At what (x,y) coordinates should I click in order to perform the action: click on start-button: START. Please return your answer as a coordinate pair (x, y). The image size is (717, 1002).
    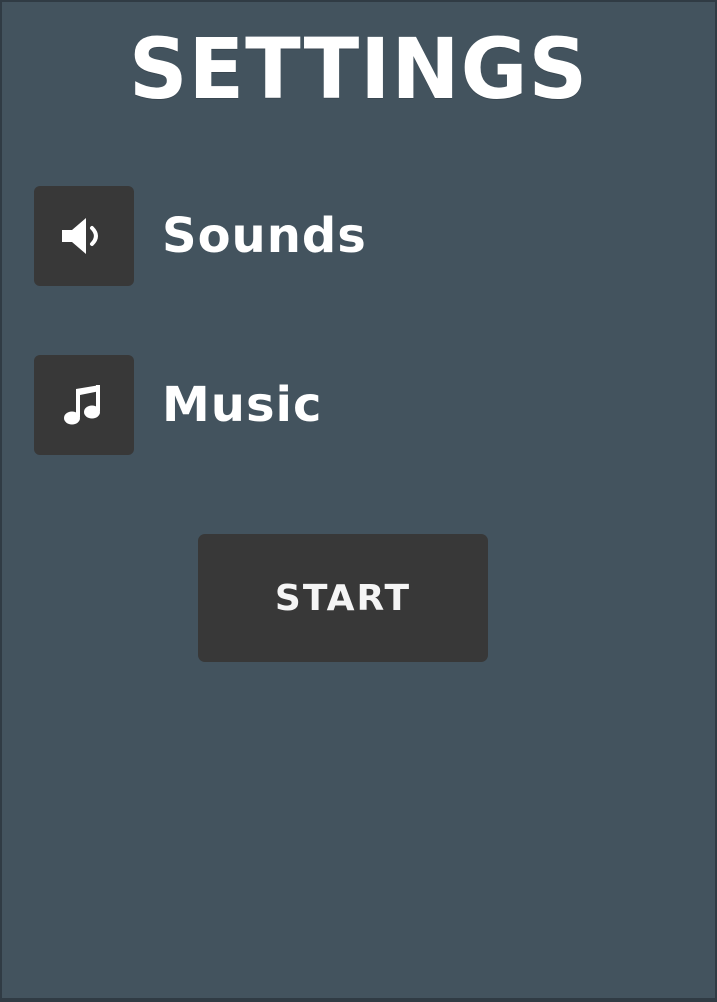
    Looking at the image, I should click on (343, 598).